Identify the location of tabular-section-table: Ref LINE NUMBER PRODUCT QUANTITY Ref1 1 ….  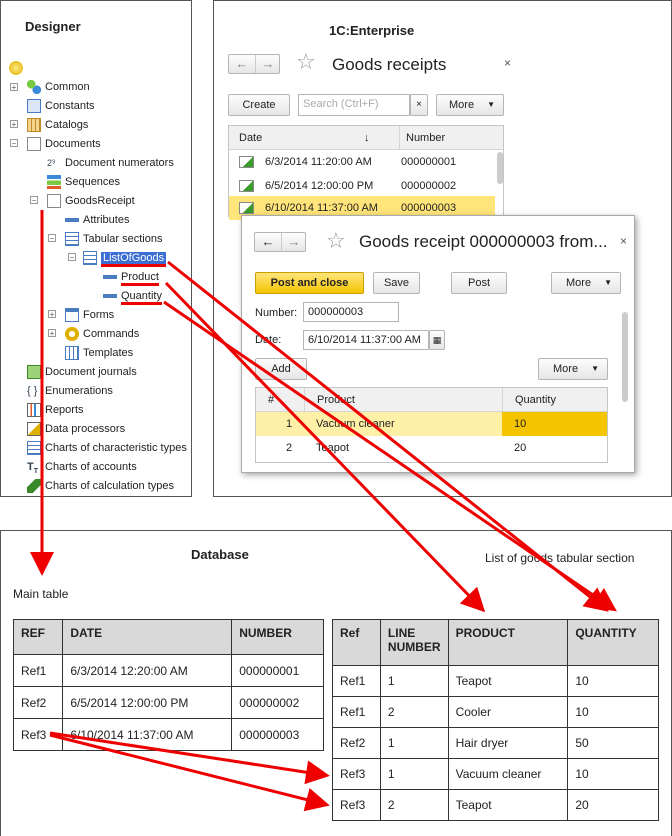
(495, 720).